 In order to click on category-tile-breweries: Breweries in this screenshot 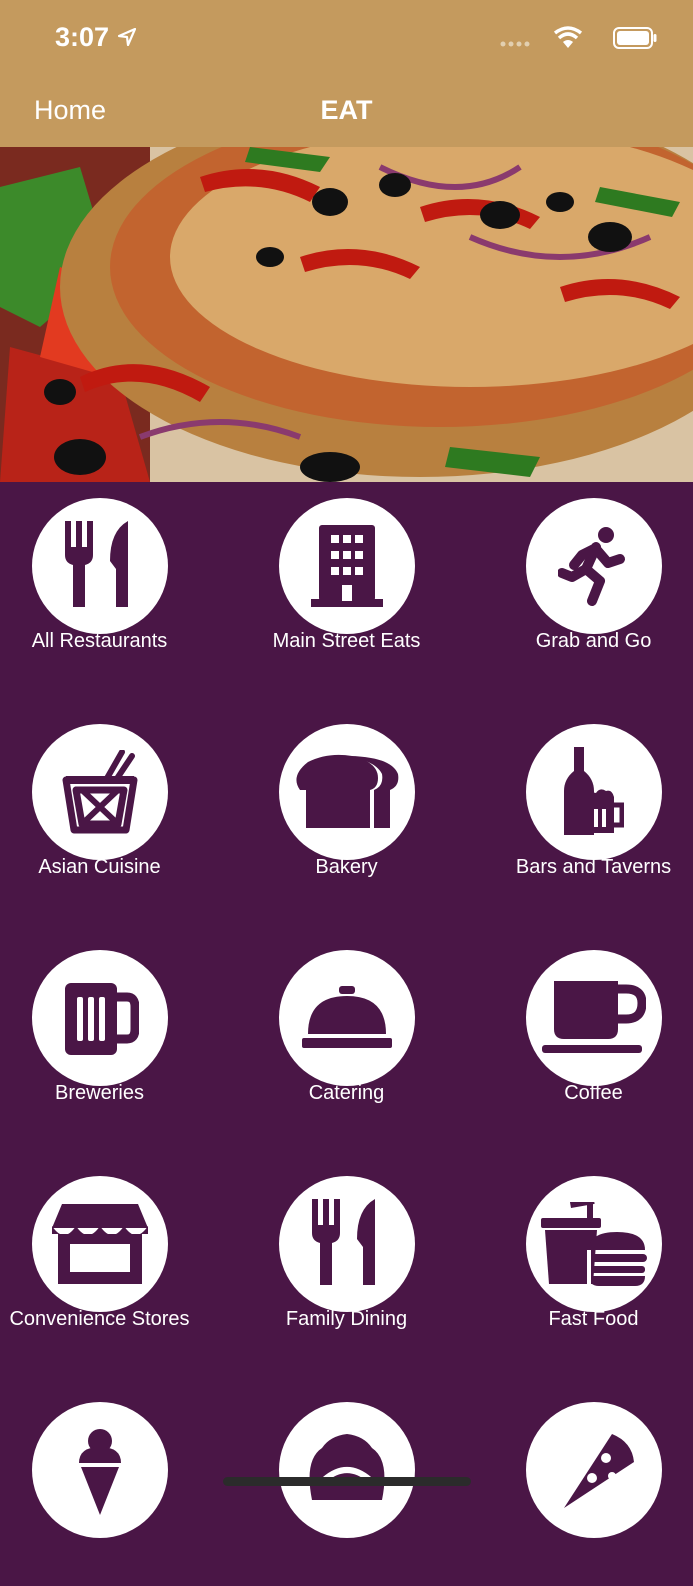, I will do `click(107, 1034)`.